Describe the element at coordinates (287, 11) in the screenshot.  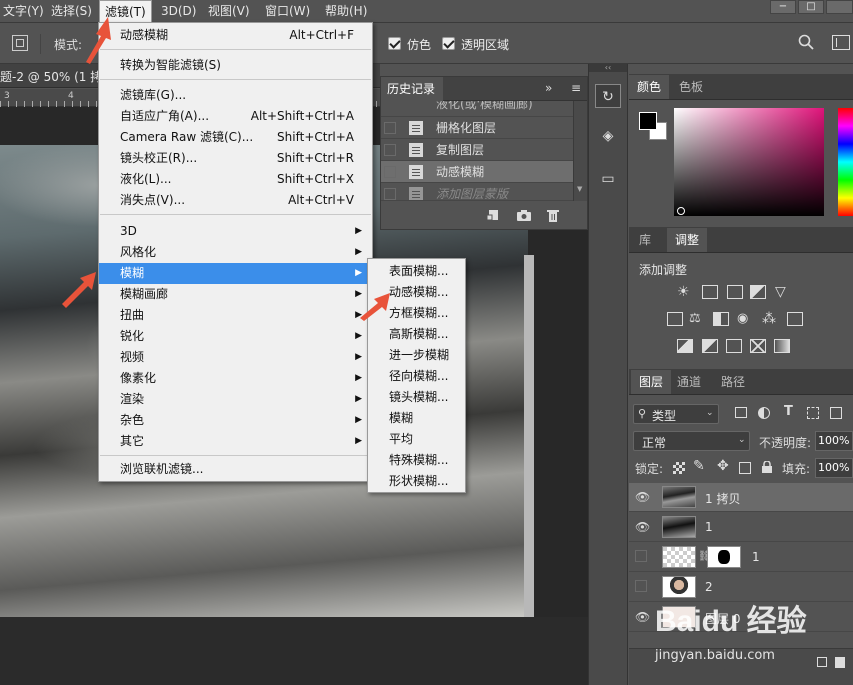
I see `menu-window: 窗口(W)` at that location.